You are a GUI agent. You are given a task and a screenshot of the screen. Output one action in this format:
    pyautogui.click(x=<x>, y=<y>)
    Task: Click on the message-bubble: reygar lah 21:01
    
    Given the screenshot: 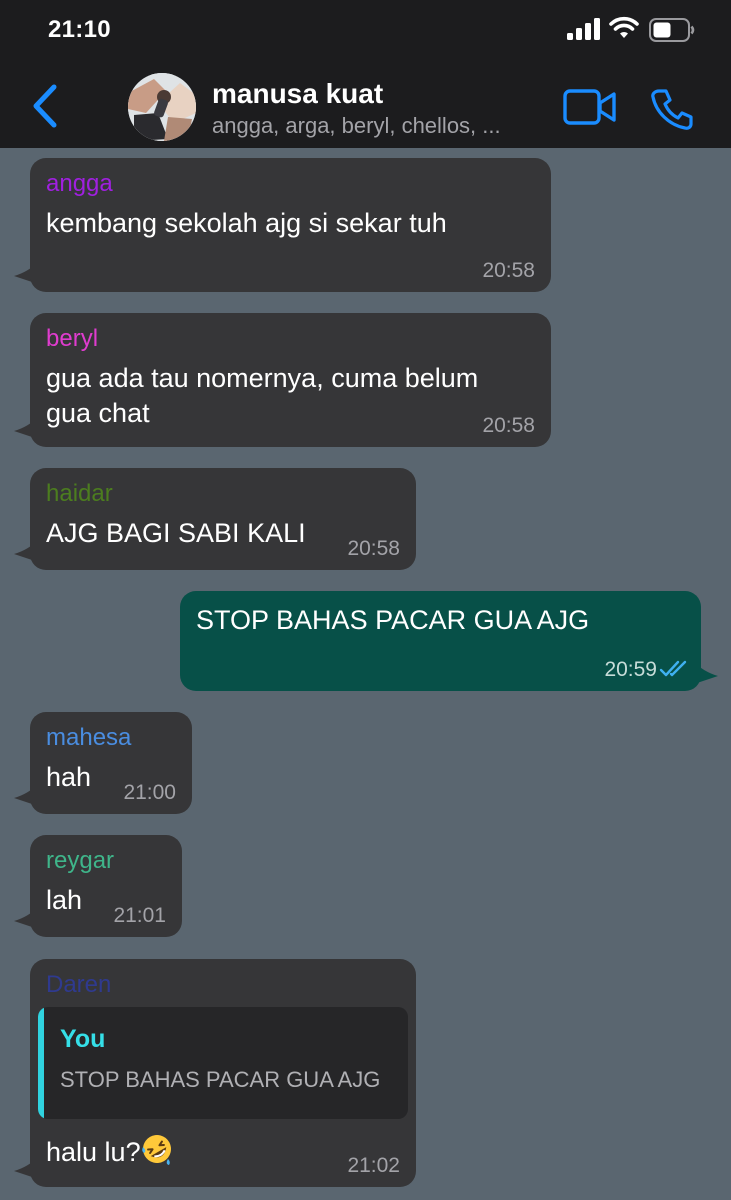 What is the action you would take?
    pyautogui.click(x=106, y=886)
    